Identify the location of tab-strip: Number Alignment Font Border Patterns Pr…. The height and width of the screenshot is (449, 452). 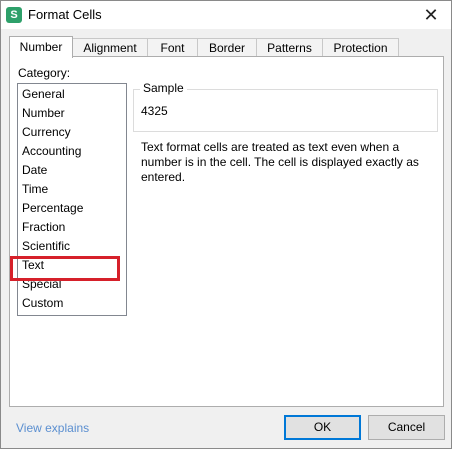
(229, 47).